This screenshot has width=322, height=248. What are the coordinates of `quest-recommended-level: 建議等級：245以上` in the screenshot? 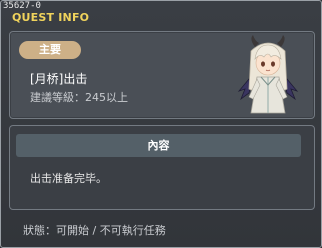 It's located at (79, 97).